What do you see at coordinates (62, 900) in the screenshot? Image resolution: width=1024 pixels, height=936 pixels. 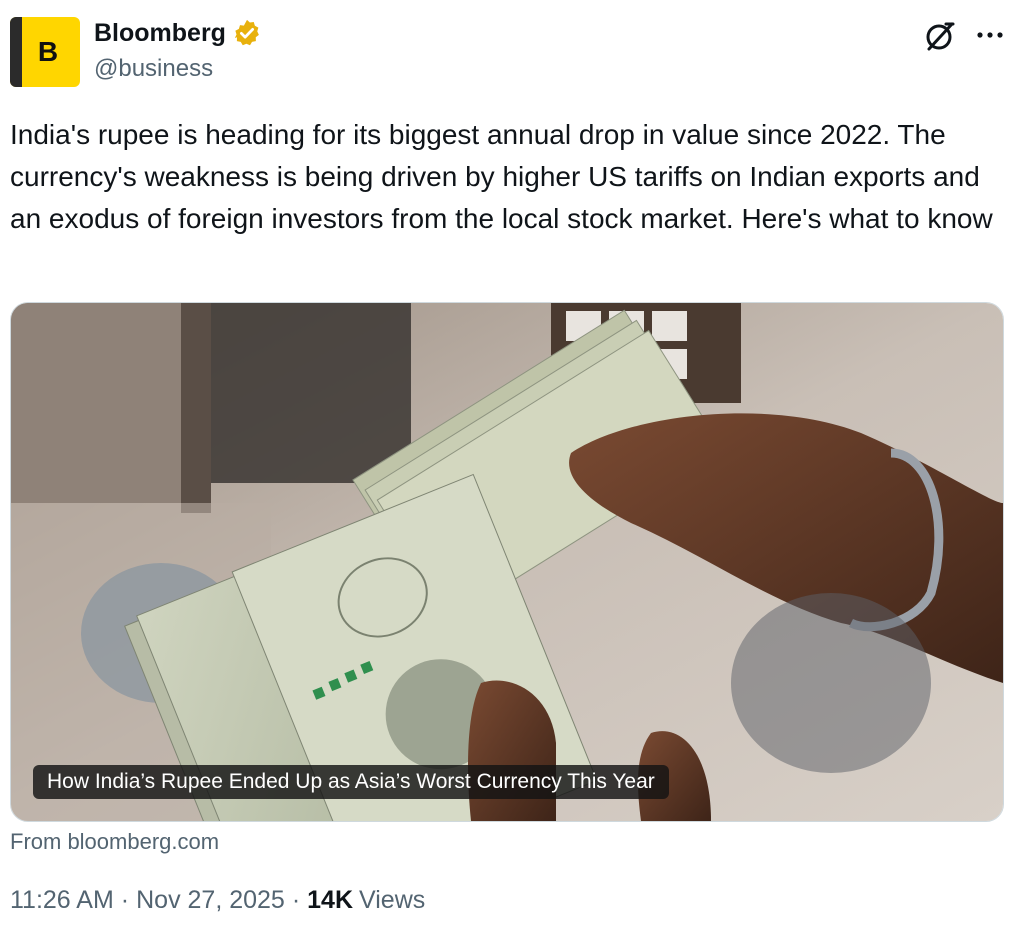 I see `tweet-time: 11:26 AM` at bounding box center [62, 900].